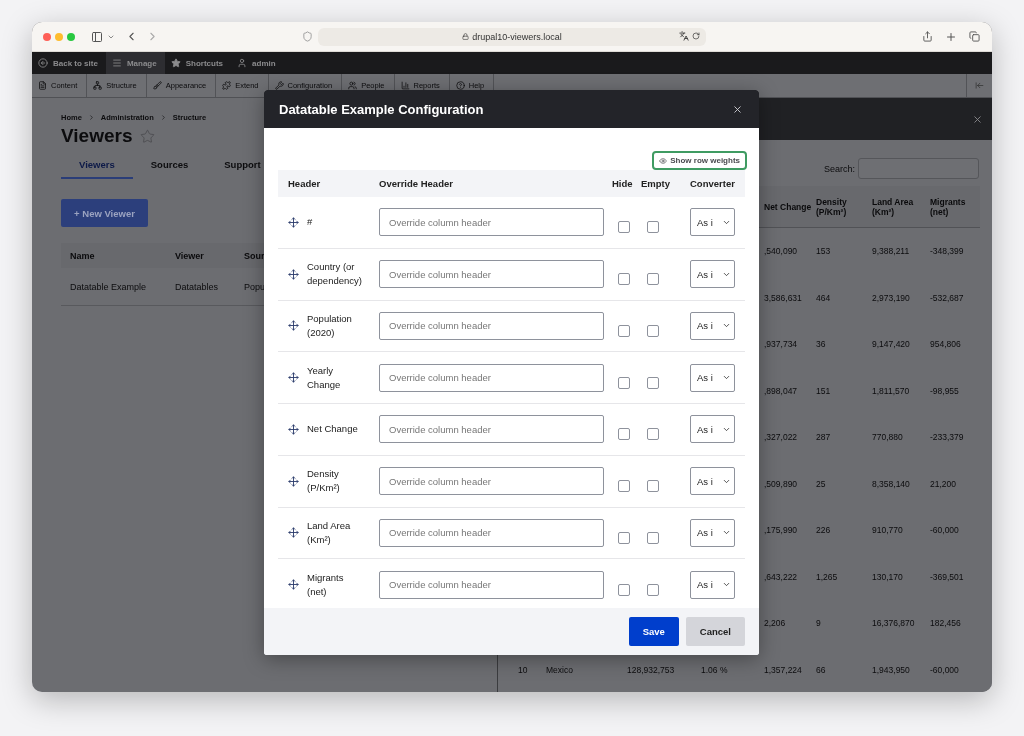  What do you see at coordinates (927, 36) in the screenshot?
I see `share-icon` at bounding box center [927, 36].